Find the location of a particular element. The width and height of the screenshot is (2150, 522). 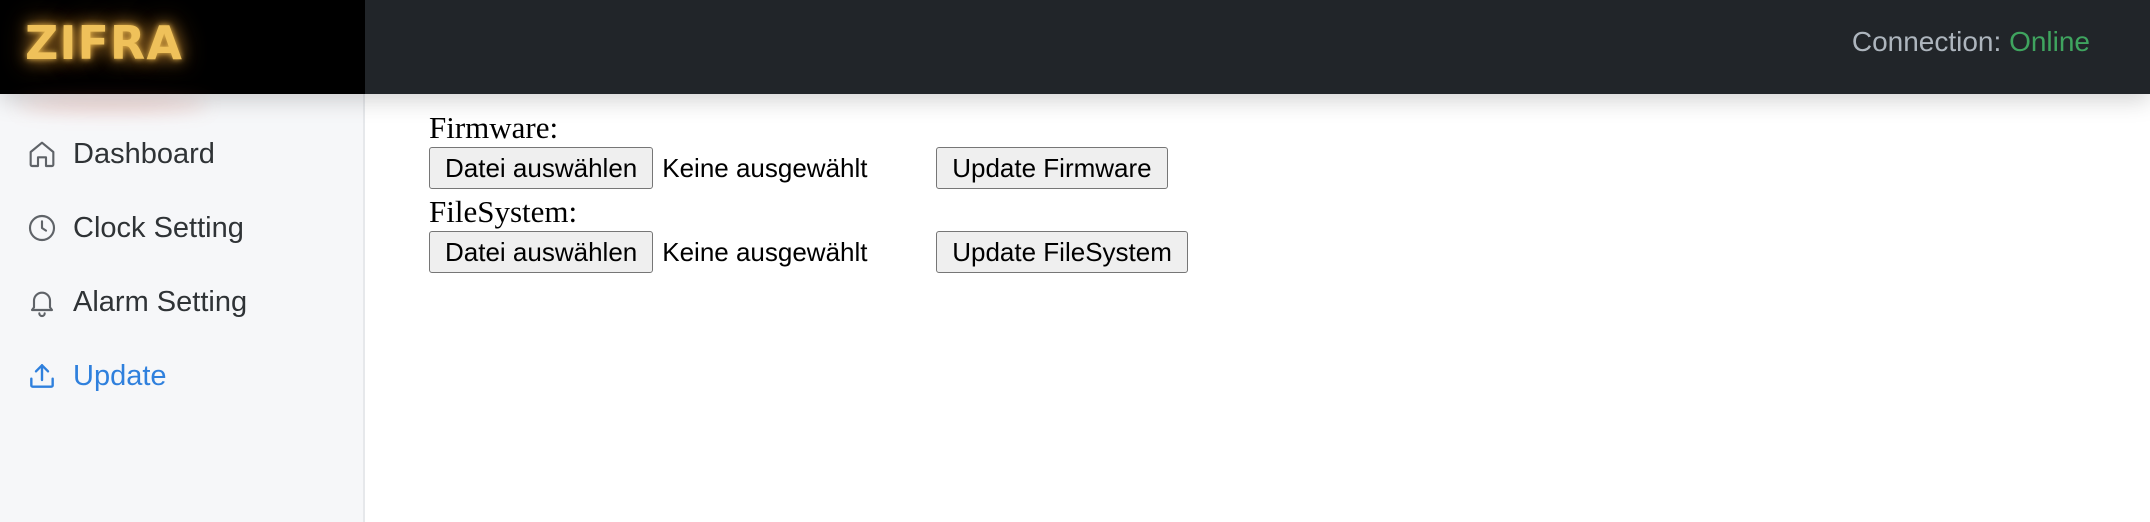

update-firmware-button: Update Firmware is located at coordinates (1052, 168).